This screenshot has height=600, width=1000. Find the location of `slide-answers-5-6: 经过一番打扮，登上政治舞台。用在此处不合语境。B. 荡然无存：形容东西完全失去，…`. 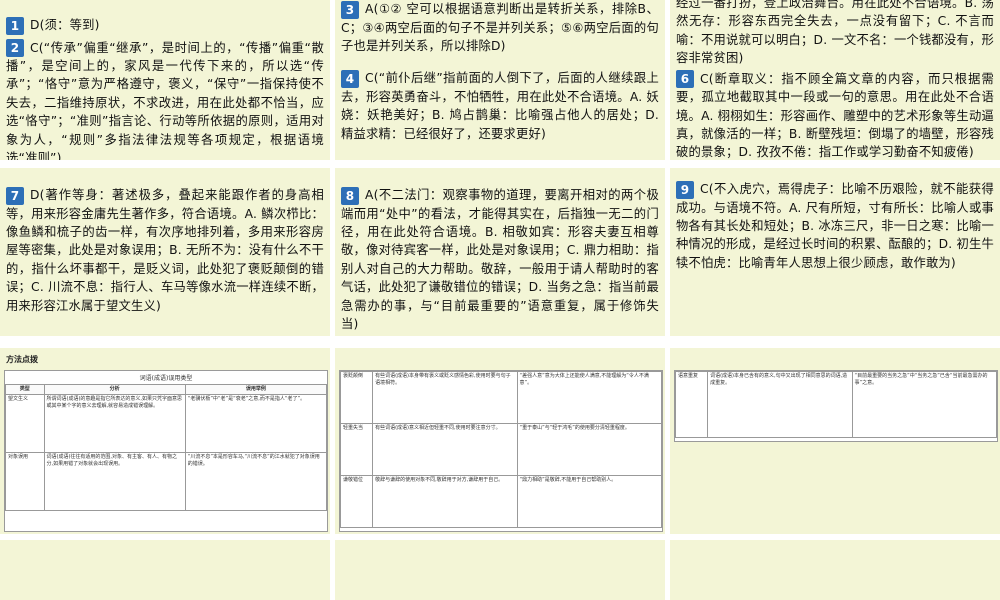

slide-answers-5-6: 经过一番打扮，登上政治舞台。用在此处不合语境。B. 荡然无存：形容东西完全失去，… is located at coordinates (835, 80).